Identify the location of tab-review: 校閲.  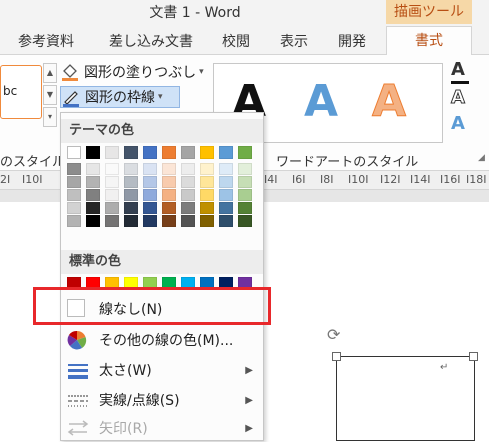
(236, 41).